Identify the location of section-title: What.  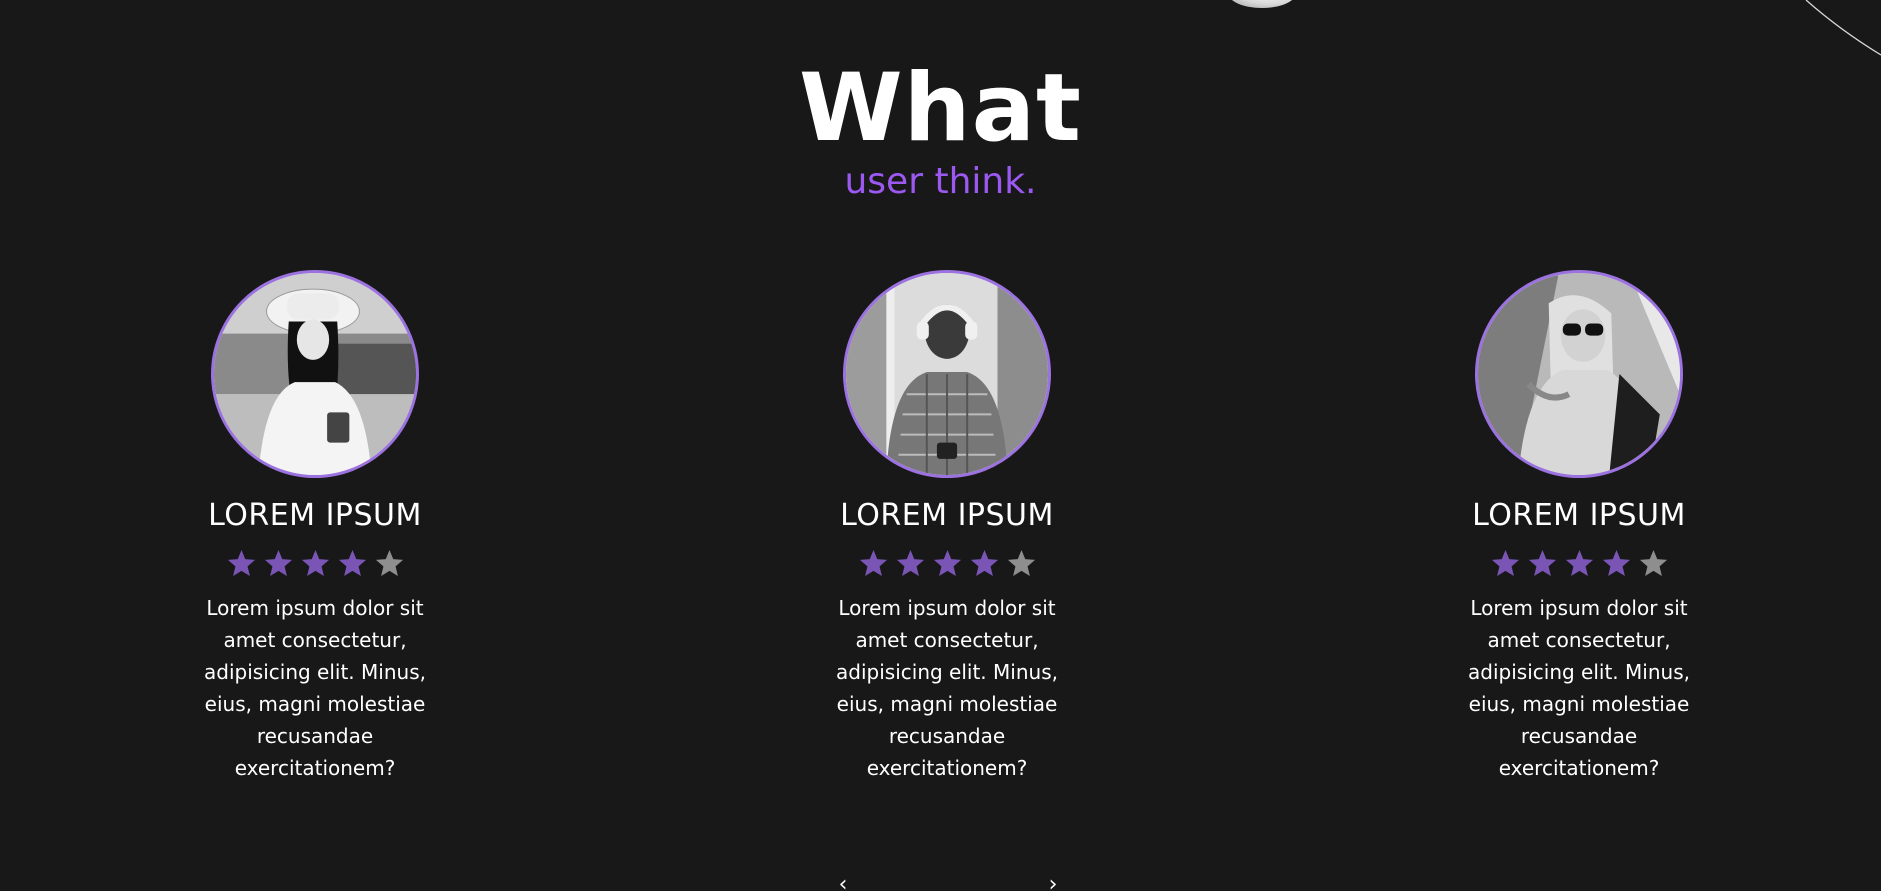
(940, 108).